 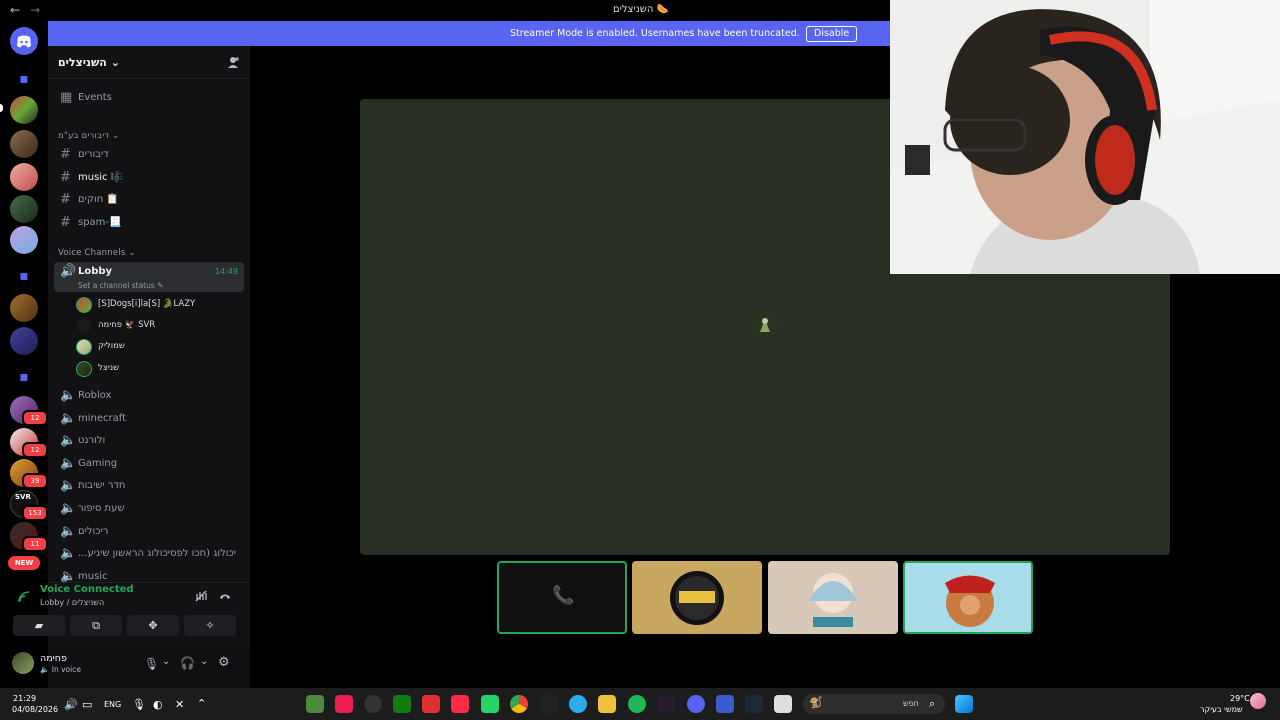 I want to click on voice-location: Lobby / השניצלים, so click(x=72, y=602).